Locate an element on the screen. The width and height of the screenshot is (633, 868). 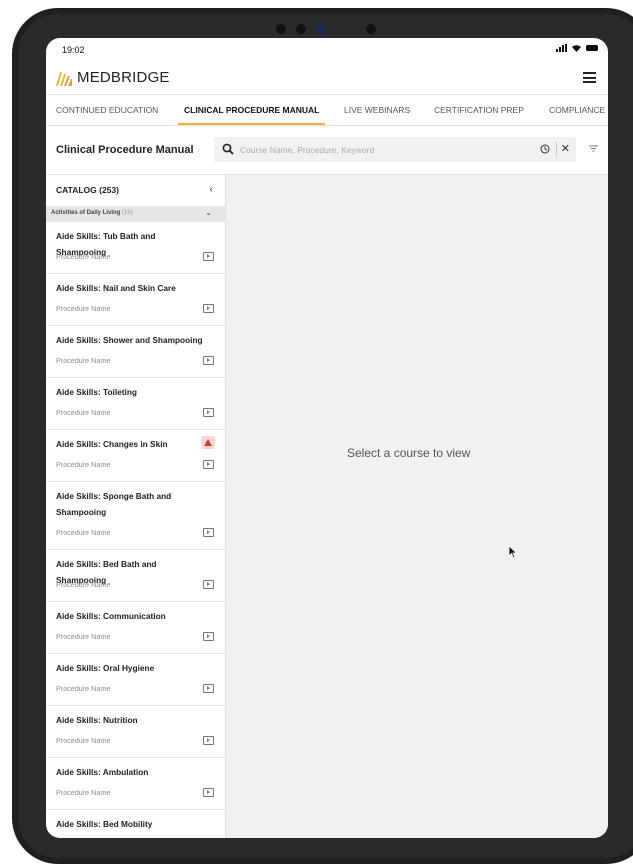
tab-label: CLINICAL PROCEDURE MANUAL is located at coordinates (252, 110).